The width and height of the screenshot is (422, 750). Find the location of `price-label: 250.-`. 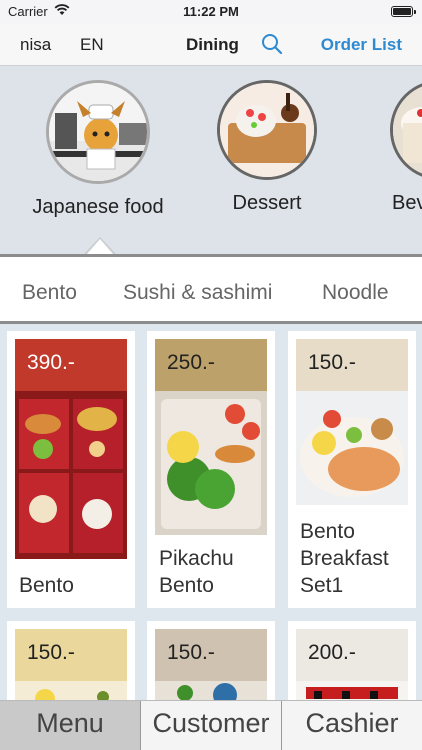

price-label: 250.- is located at coordinates (191, 362).